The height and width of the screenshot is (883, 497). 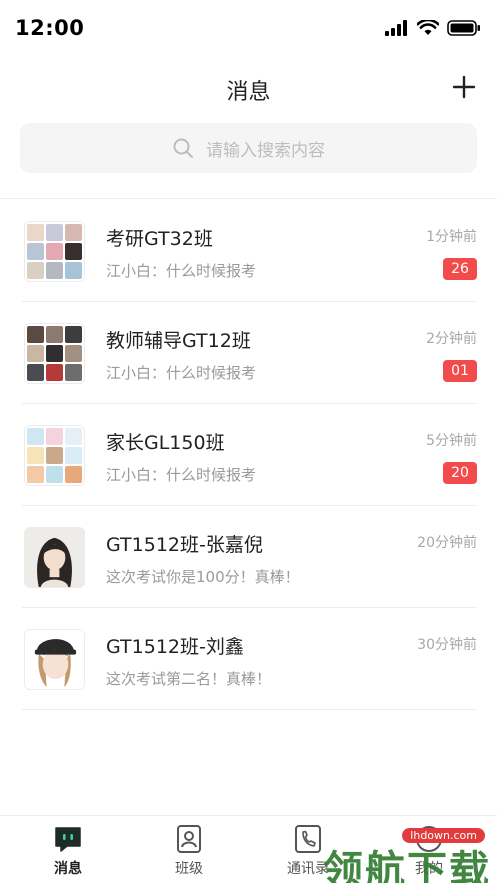 What do you see at coordinates (451, 237) in the screenshot?
I see `conversation-time: 1分钟前` at bounding box center [451, 237].